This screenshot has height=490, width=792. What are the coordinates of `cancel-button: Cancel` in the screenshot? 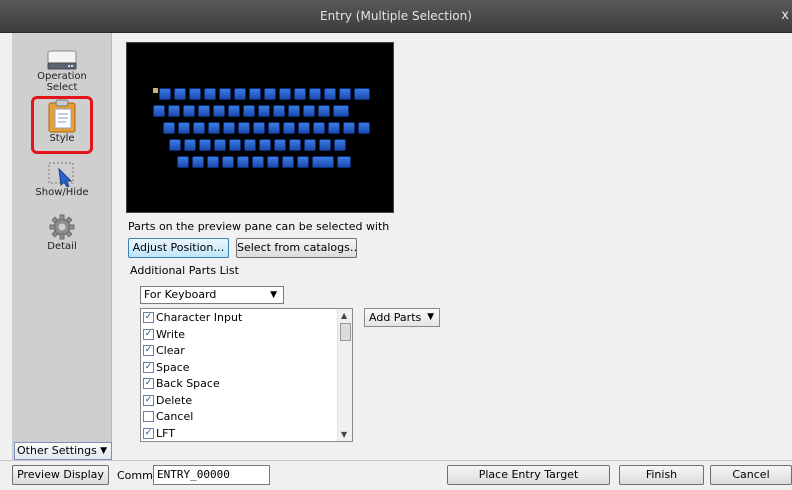 It's located at (751, 475).